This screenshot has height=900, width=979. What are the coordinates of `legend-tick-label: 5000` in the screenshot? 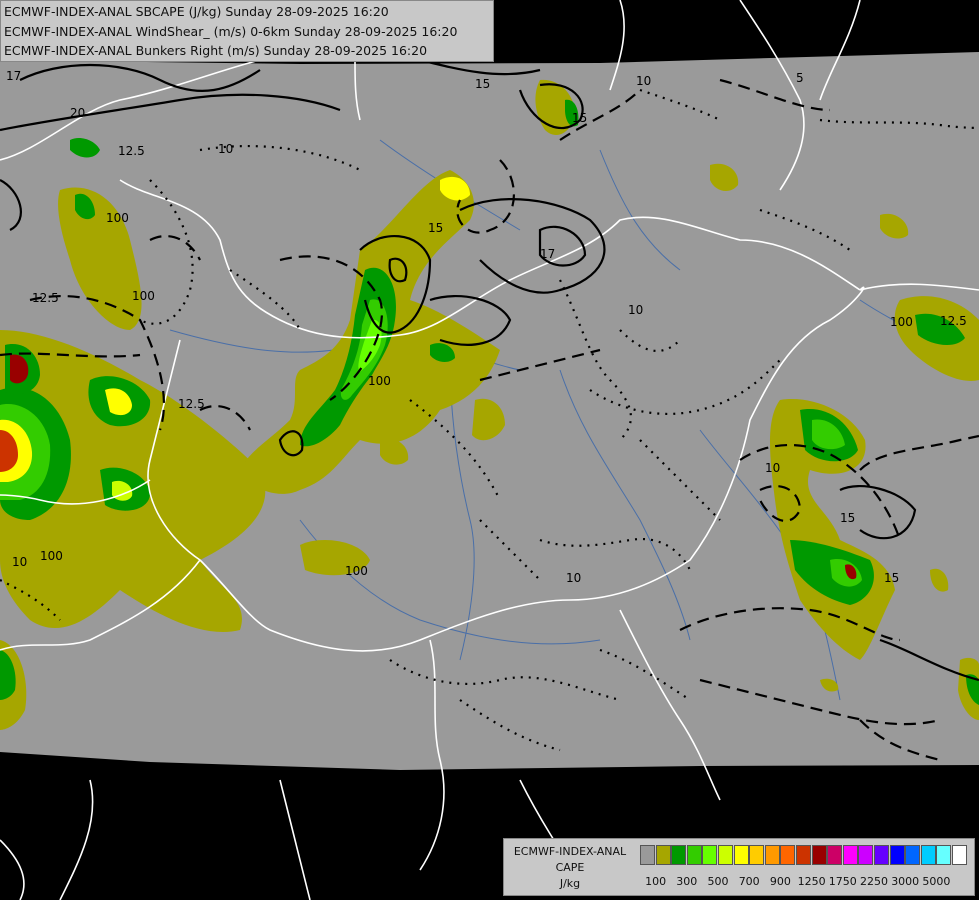 It's located at (936, 881).